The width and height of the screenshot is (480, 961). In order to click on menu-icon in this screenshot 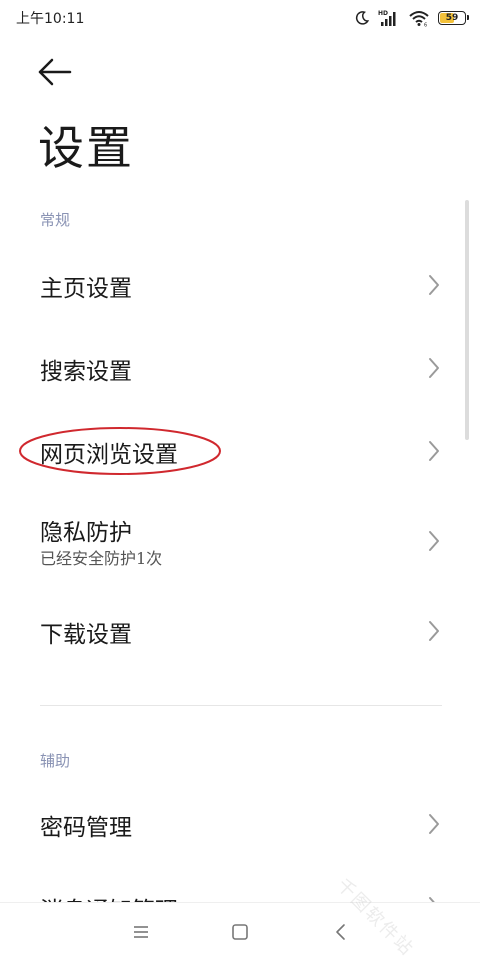, I will do `click(141, 932)`.